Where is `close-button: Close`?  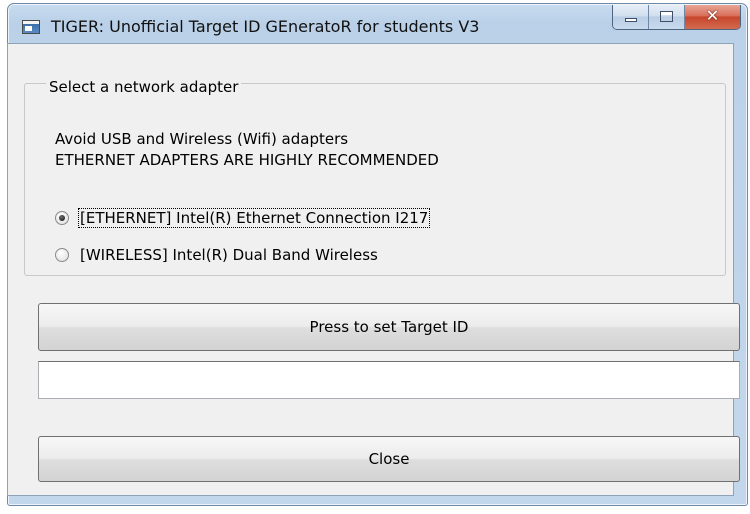 close-button: Close is located at coordinates (389, 459).